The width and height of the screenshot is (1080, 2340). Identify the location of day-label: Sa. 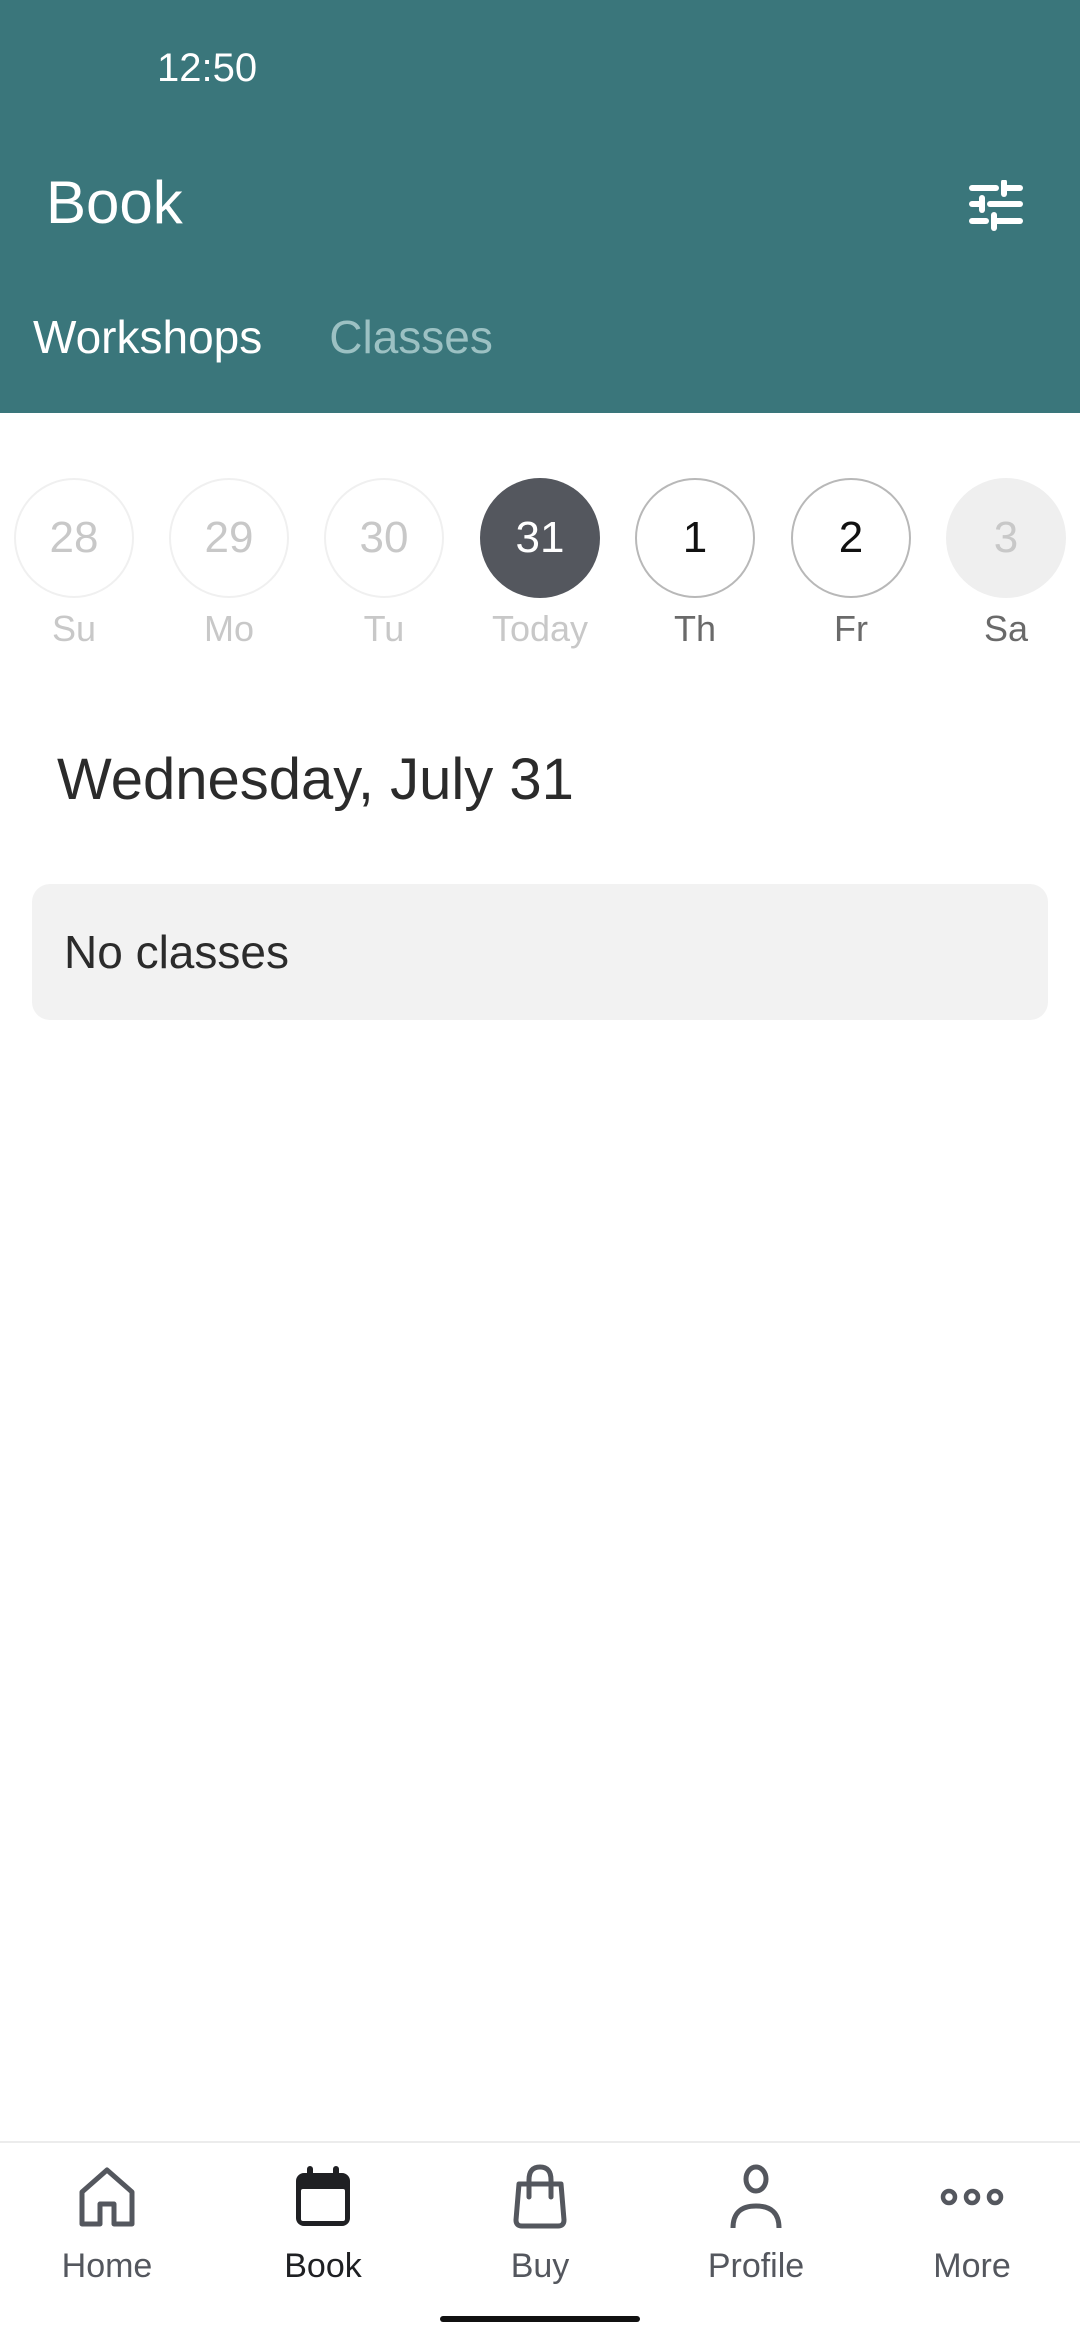
(1006, 628).